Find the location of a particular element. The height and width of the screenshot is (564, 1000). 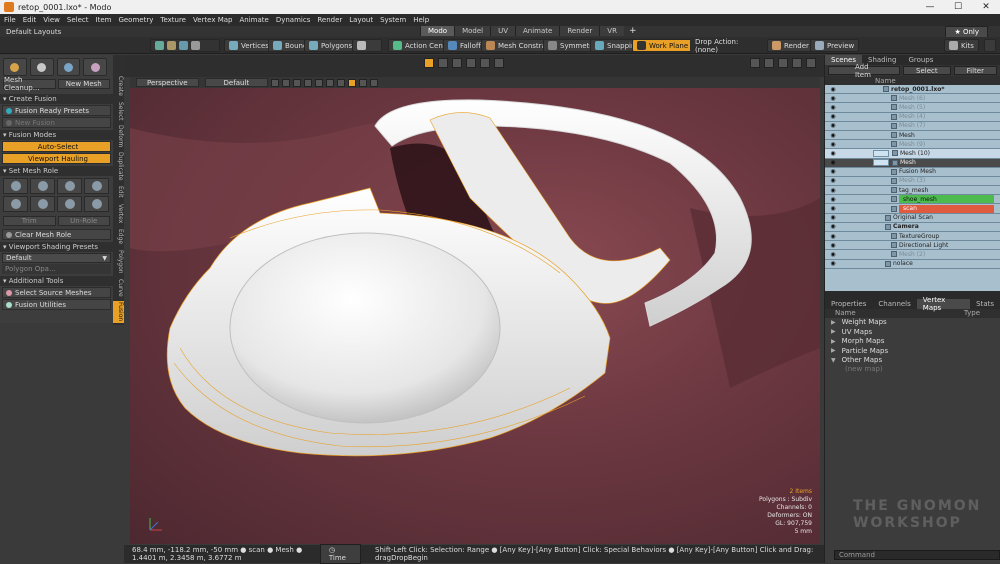

menu-layout: Layout is located at coordinates (361, 20).